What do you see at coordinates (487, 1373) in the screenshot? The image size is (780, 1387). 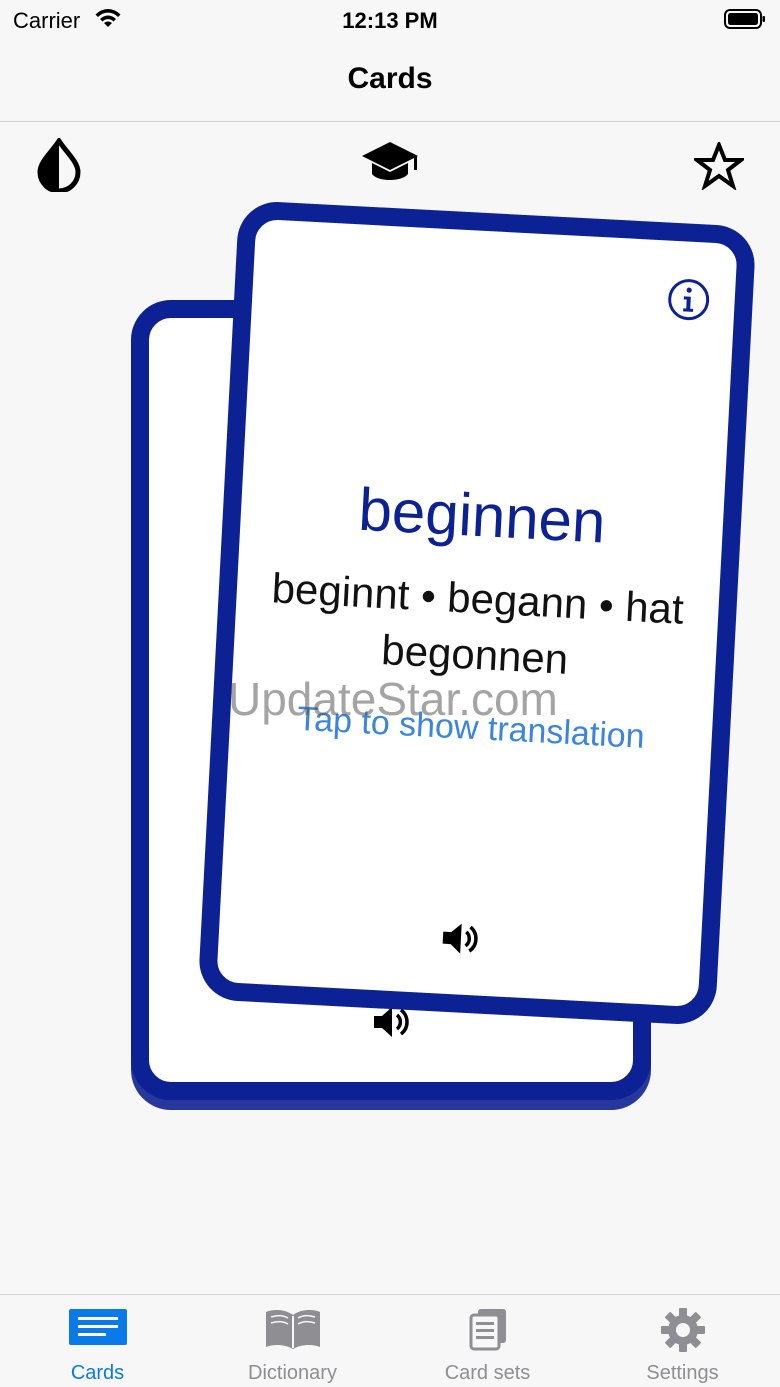 I see `tab-label: Card sets` at bounding box center [487, 1373].